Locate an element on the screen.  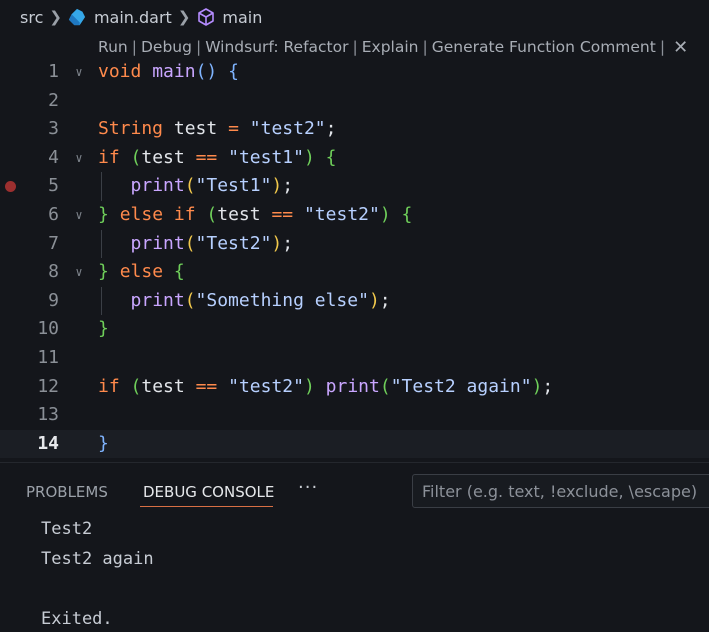
code-text: if (test == "test1") { is located at coordinates (217, 157).